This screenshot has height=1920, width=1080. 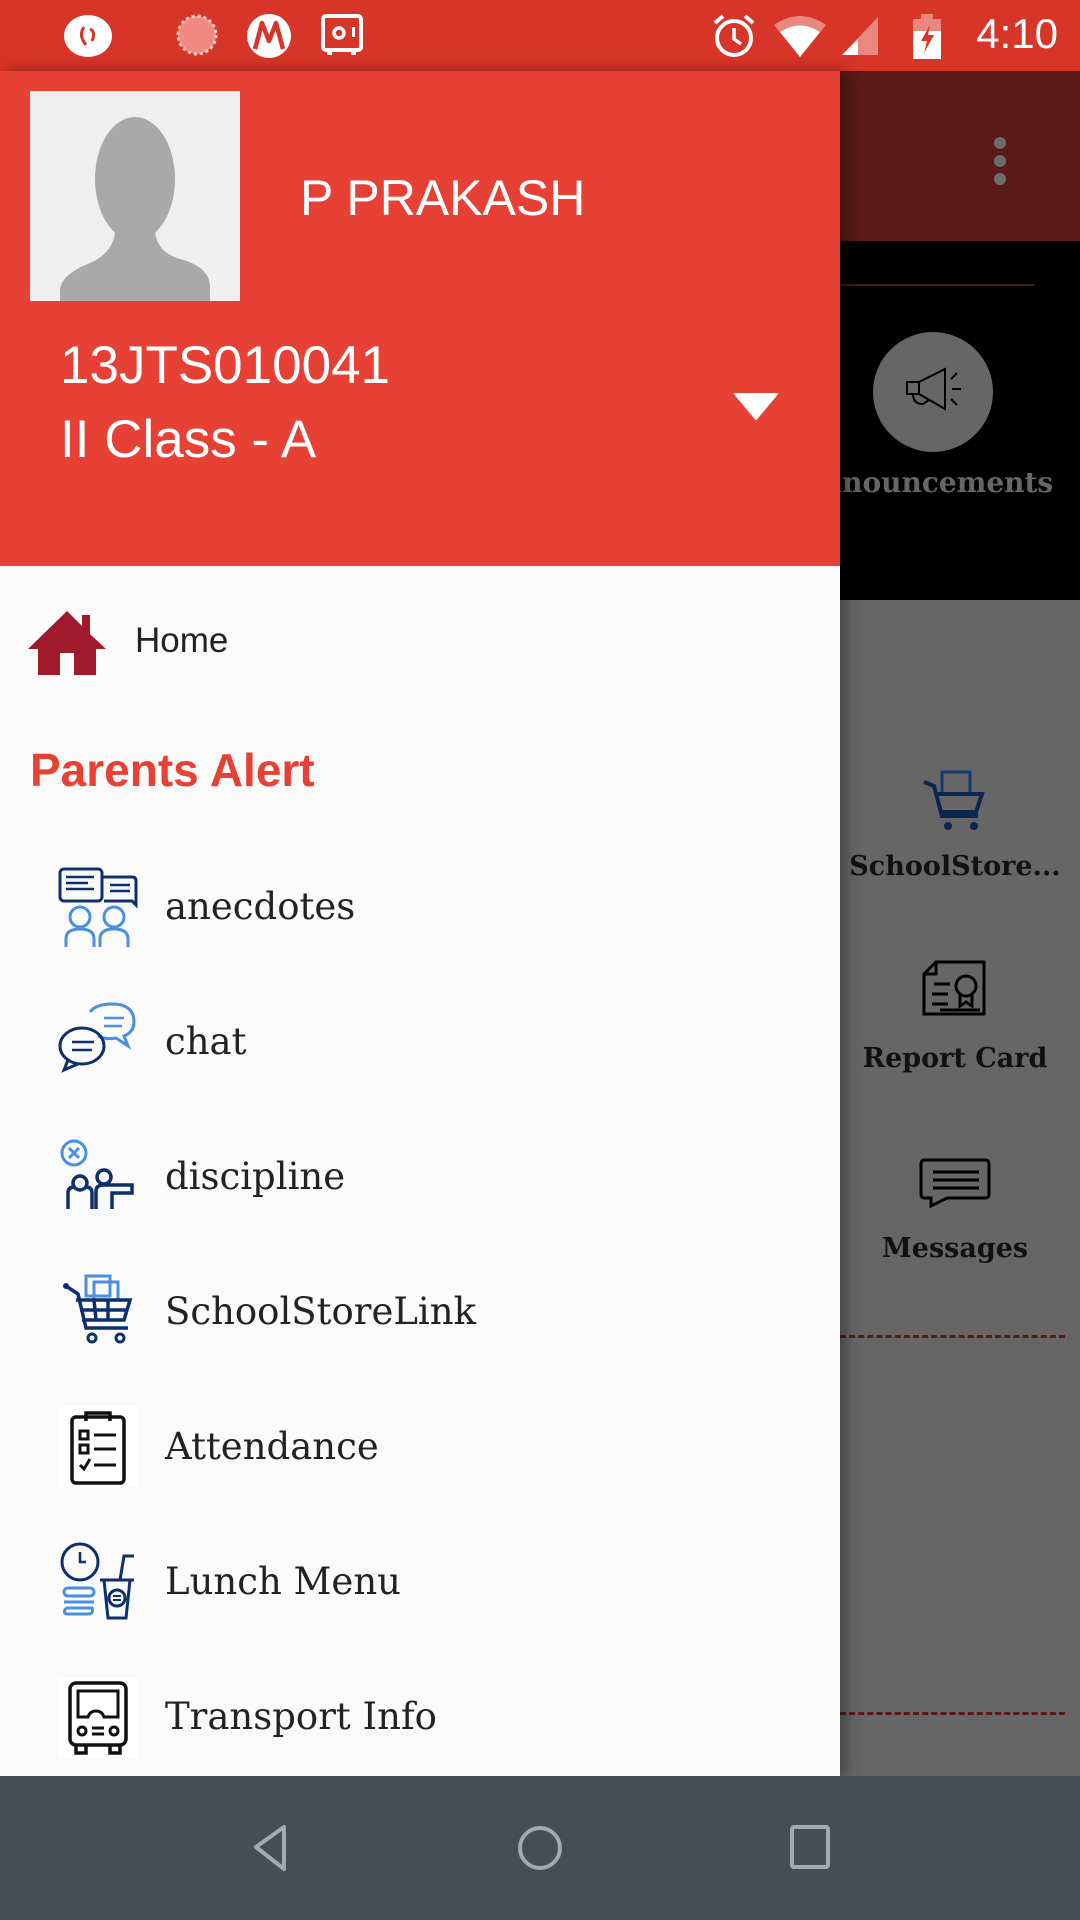 I want to click on drawer-item-discipline: discipline, so click(x=420, y=1177).